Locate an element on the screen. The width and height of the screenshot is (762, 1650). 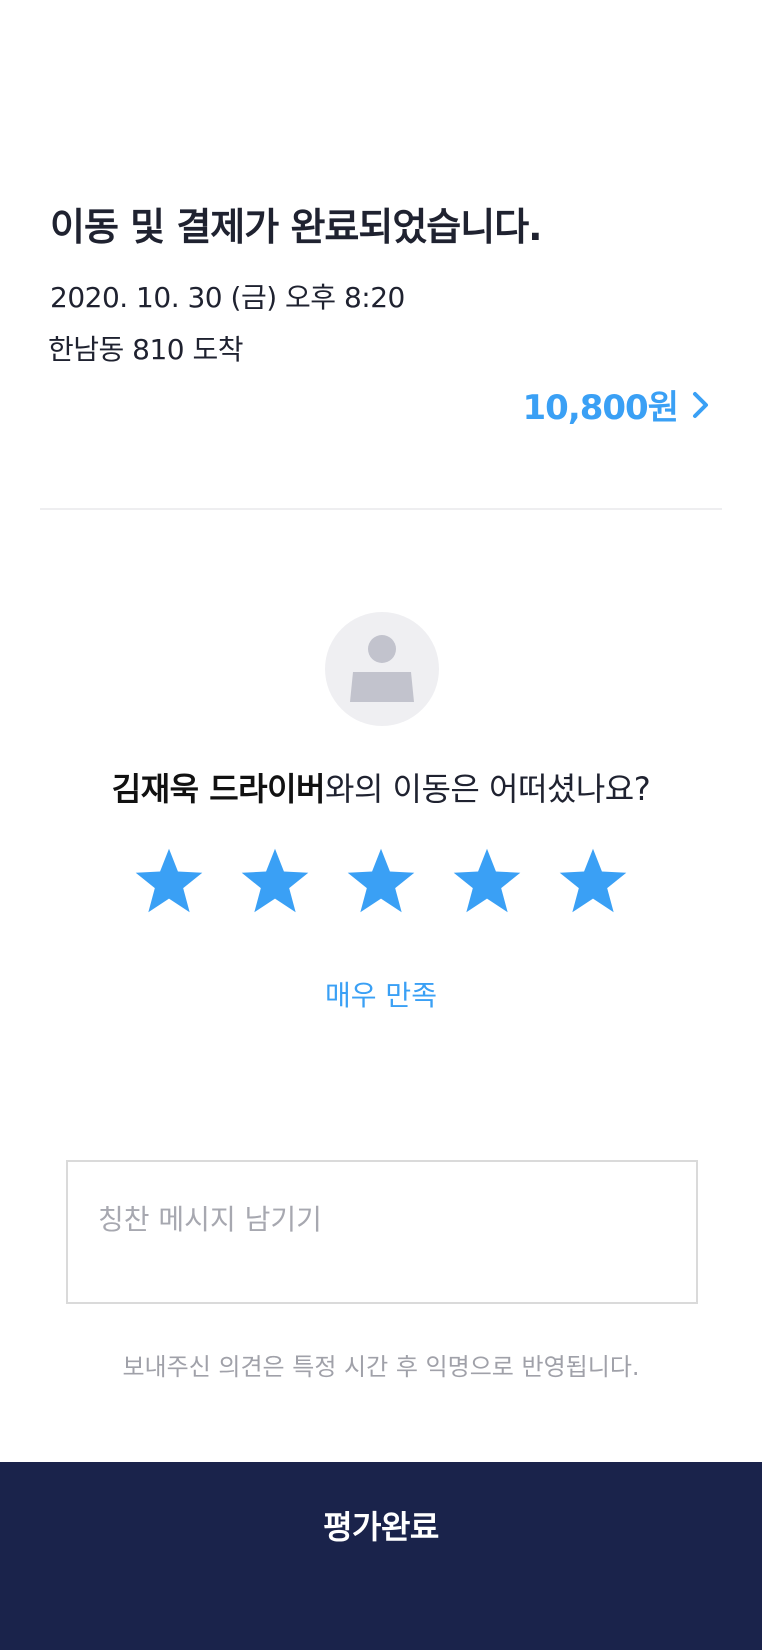
submit-rating-button: 평가완료 is located at coordinates (381, 1556).